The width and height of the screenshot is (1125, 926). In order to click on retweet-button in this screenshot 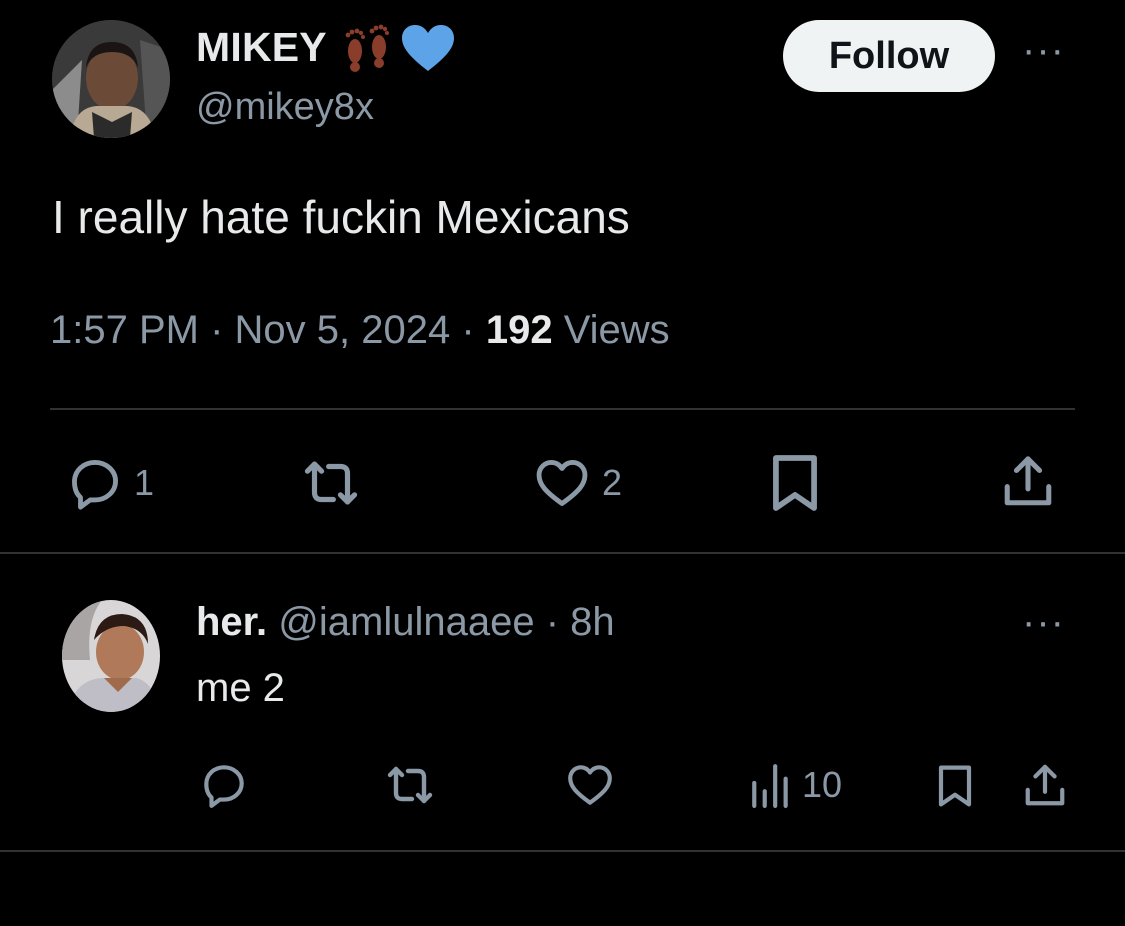, I will do `click(331, 483)`.